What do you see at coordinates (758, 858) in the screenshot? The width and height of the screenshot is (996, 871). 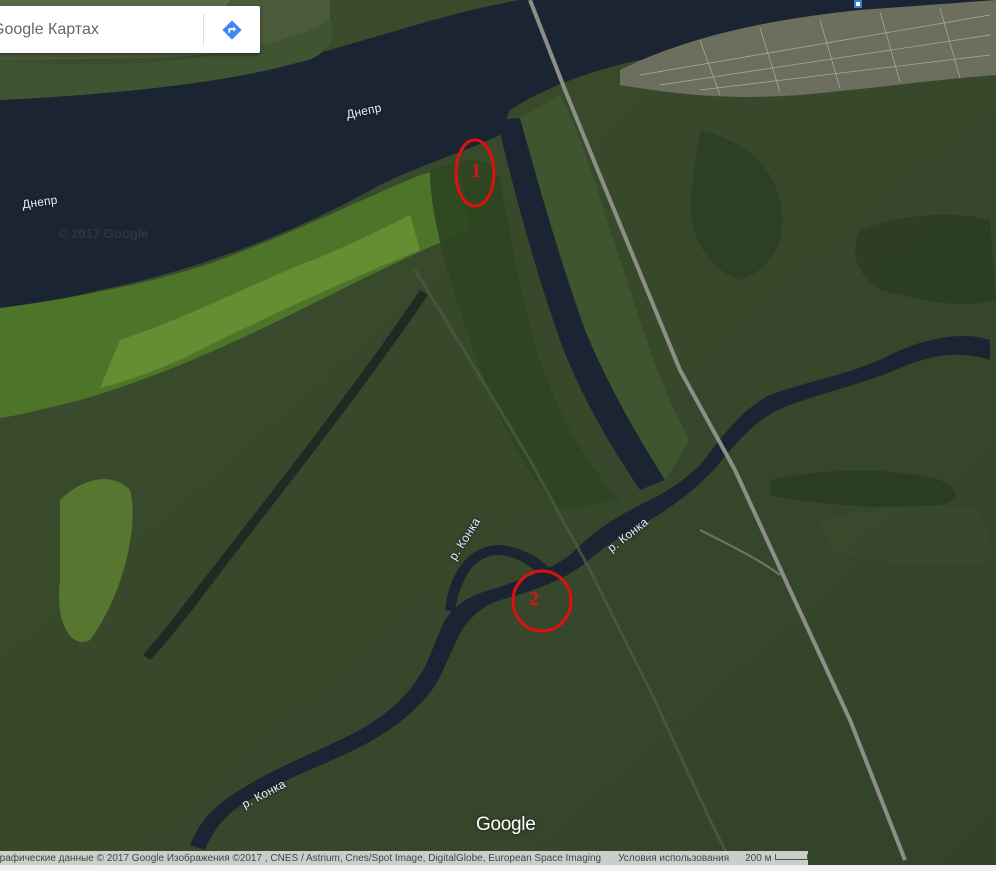 I see `scale-label: 200 м` at bounding box center [758, 858].